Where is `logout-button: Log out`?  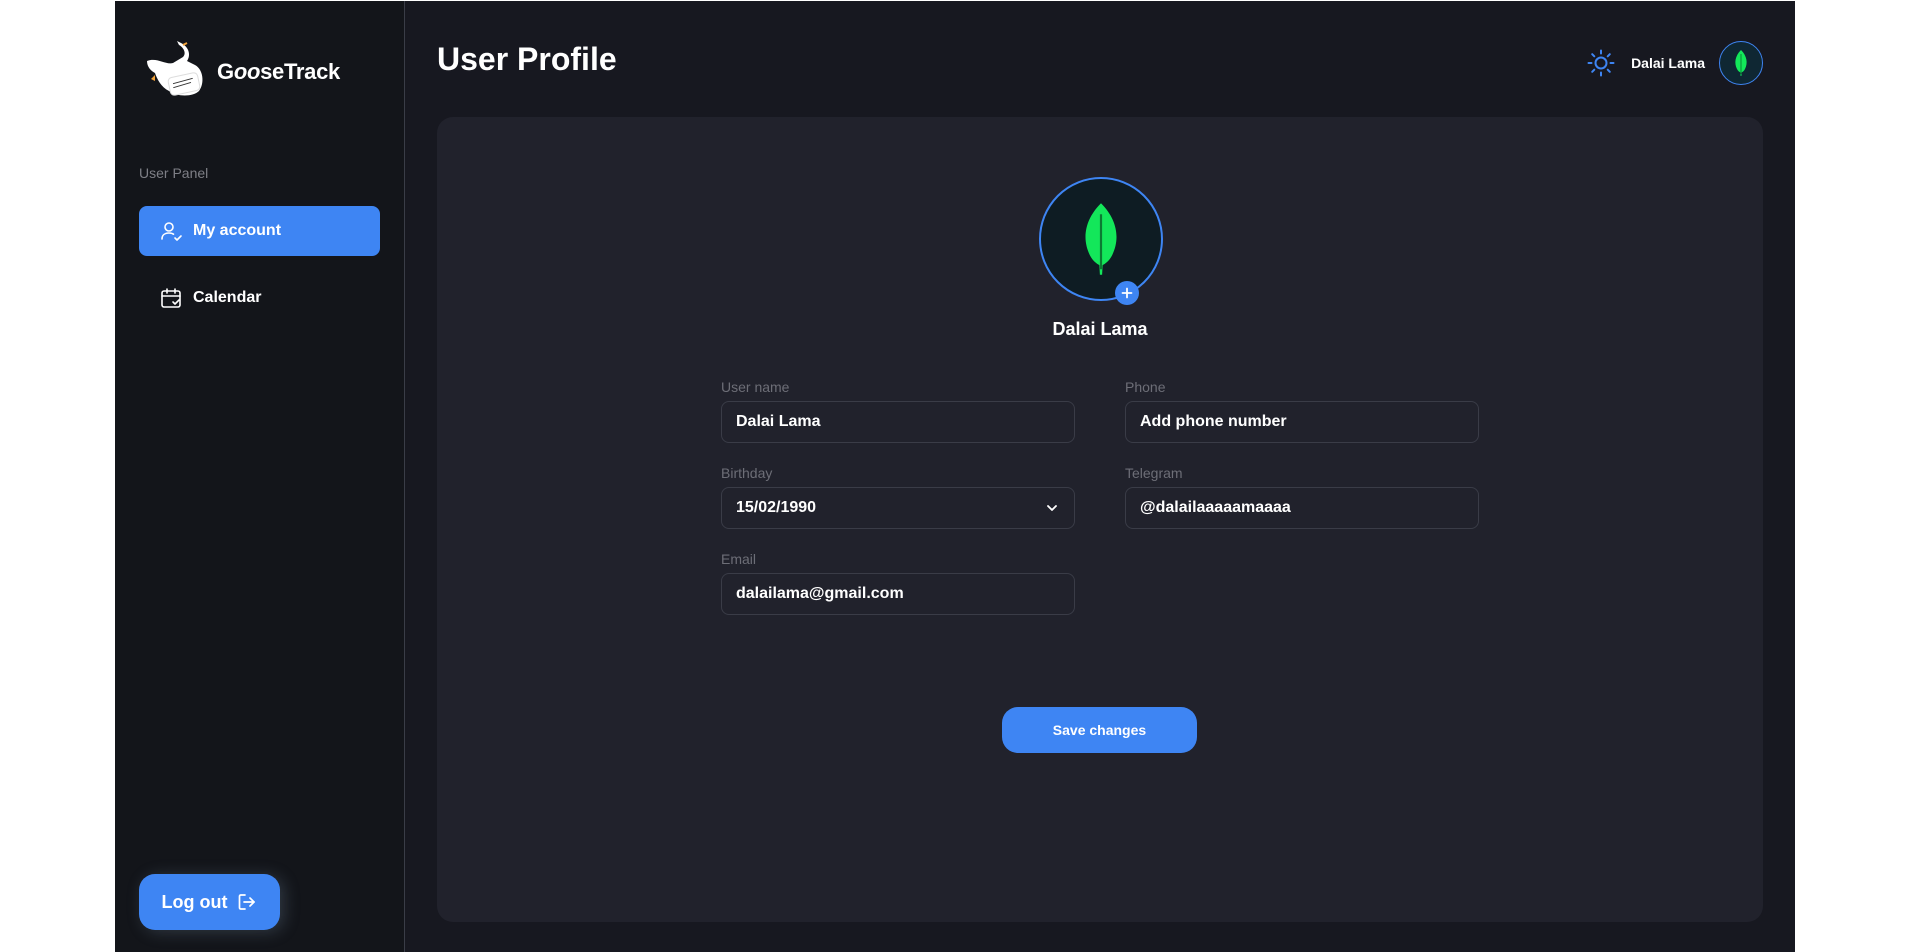
logout-button: Log out is located at coordinates (209, 902).